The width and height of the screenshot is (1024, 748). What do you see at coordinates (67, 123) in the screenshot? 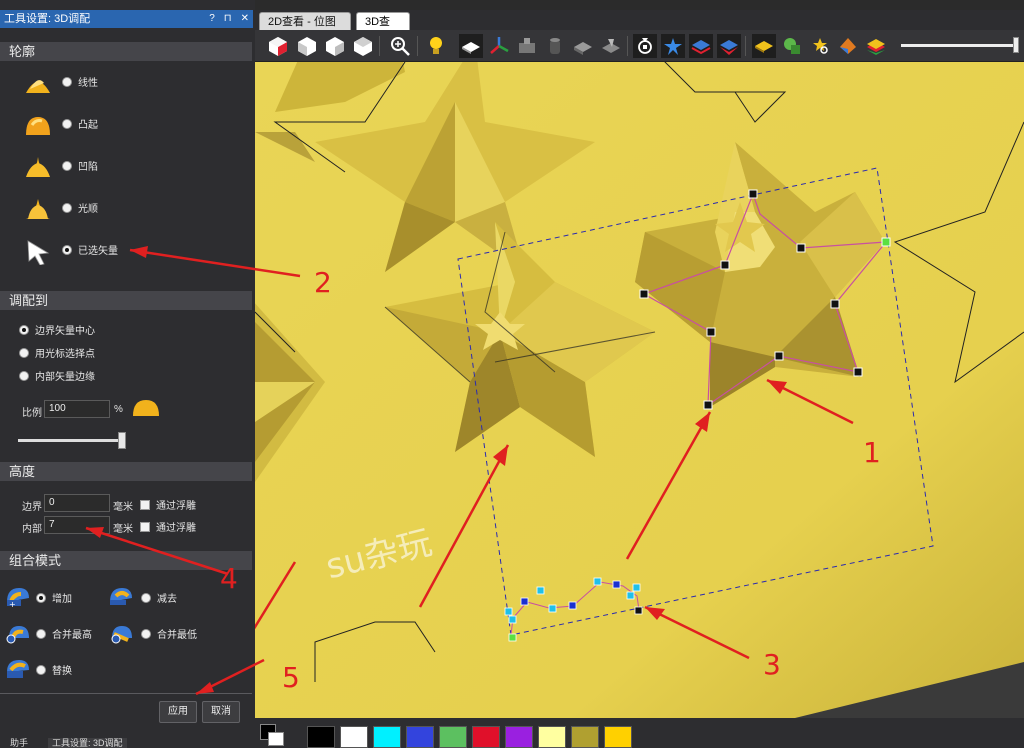
I see `radio-convex` at bounding box center [67, 123].